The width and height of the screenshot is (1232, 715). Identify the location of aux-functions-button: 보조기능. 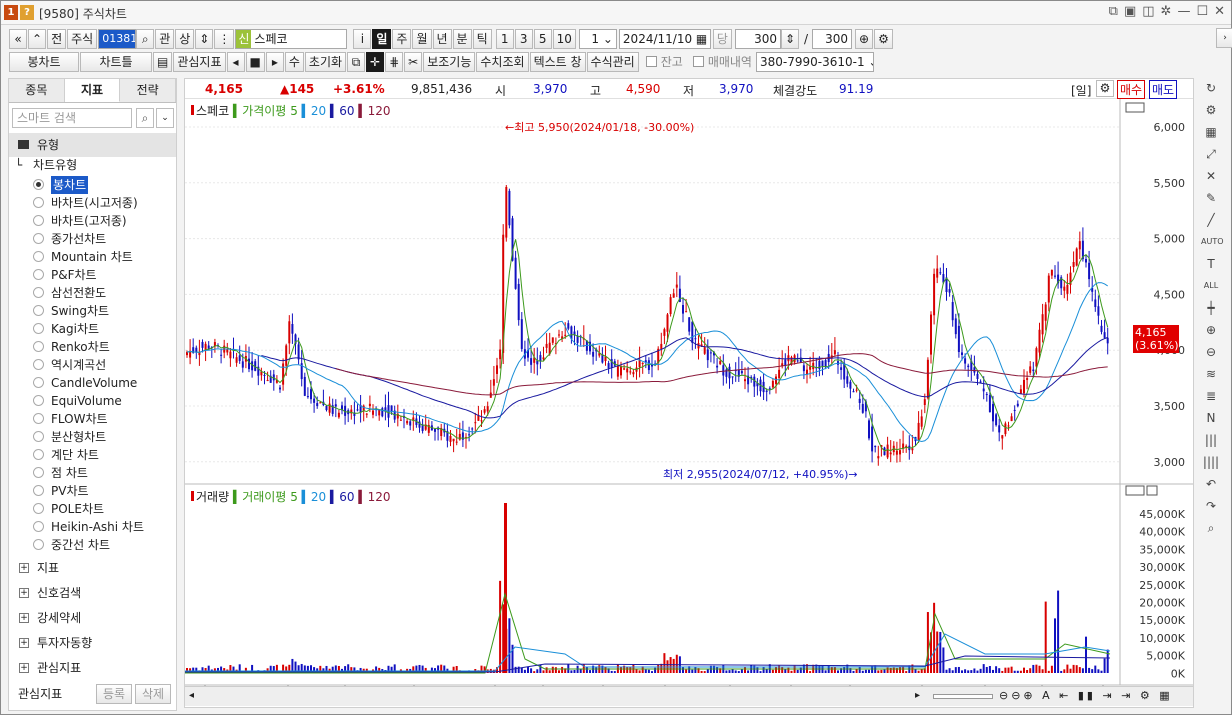
(449, 61).